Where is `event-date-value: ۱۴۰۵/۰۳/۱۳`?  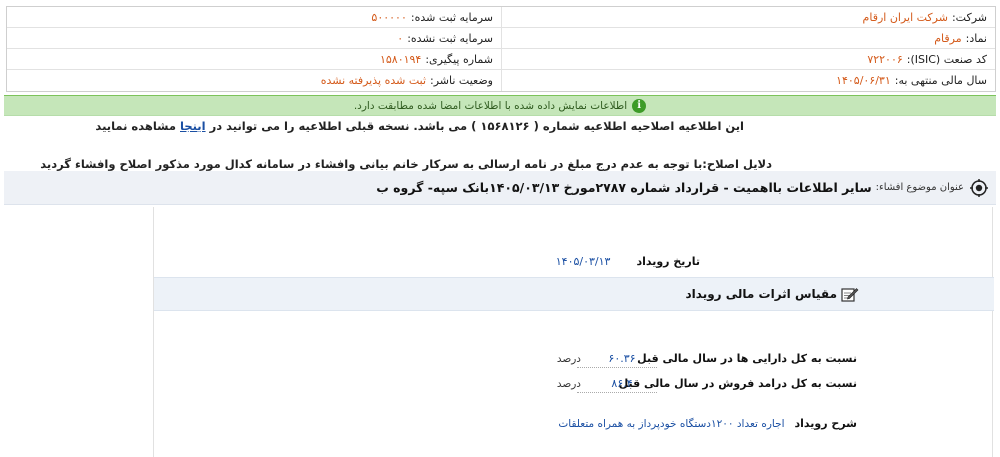
event-date-value: ۱۴۰۵/۰۳/۱۳ is located at coordinates (583, 261).